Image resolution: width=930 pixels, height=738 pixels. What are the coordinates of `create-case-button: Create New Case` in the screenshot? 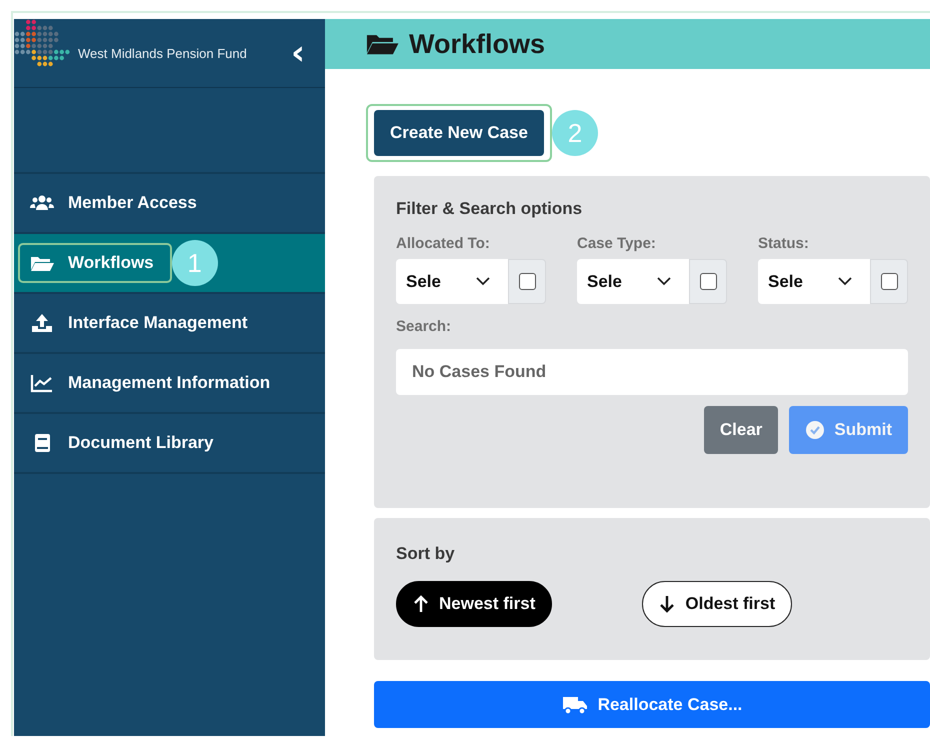 It's located at (459, 133).